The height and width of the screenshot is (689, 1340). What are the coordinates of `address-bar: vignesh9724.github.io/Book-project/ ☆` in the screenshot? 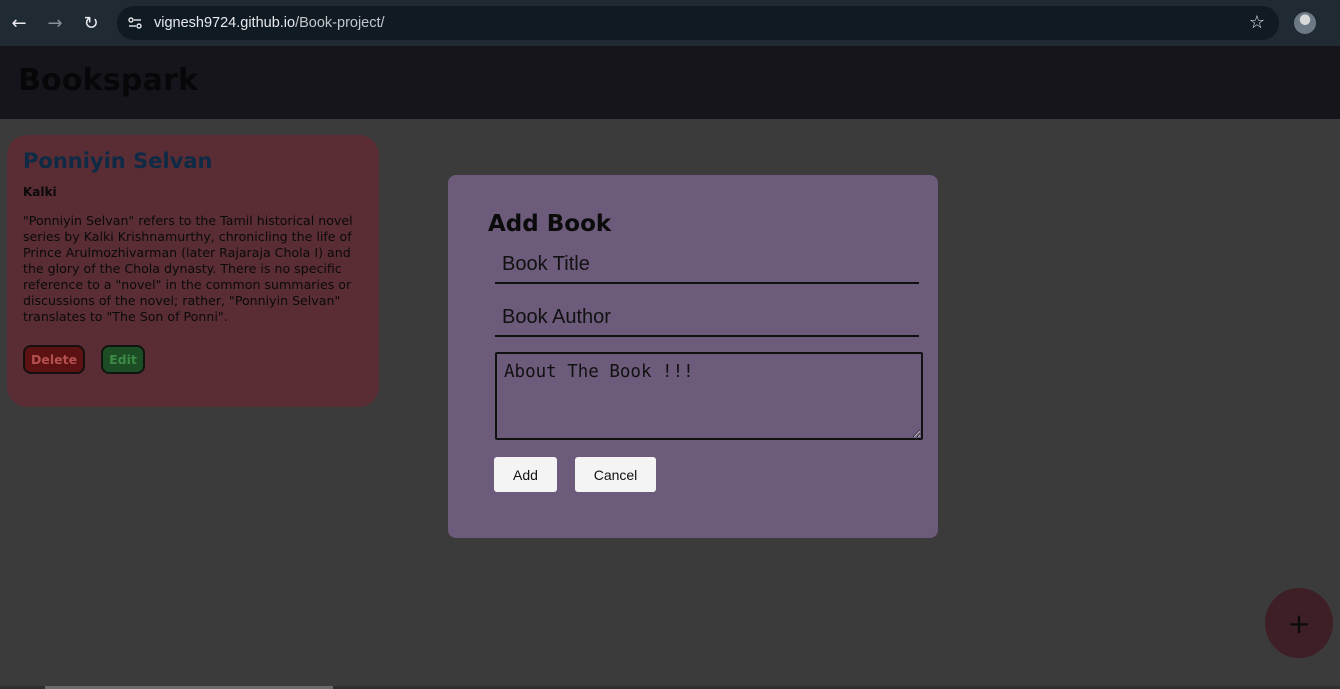 It's located at (698, 23).